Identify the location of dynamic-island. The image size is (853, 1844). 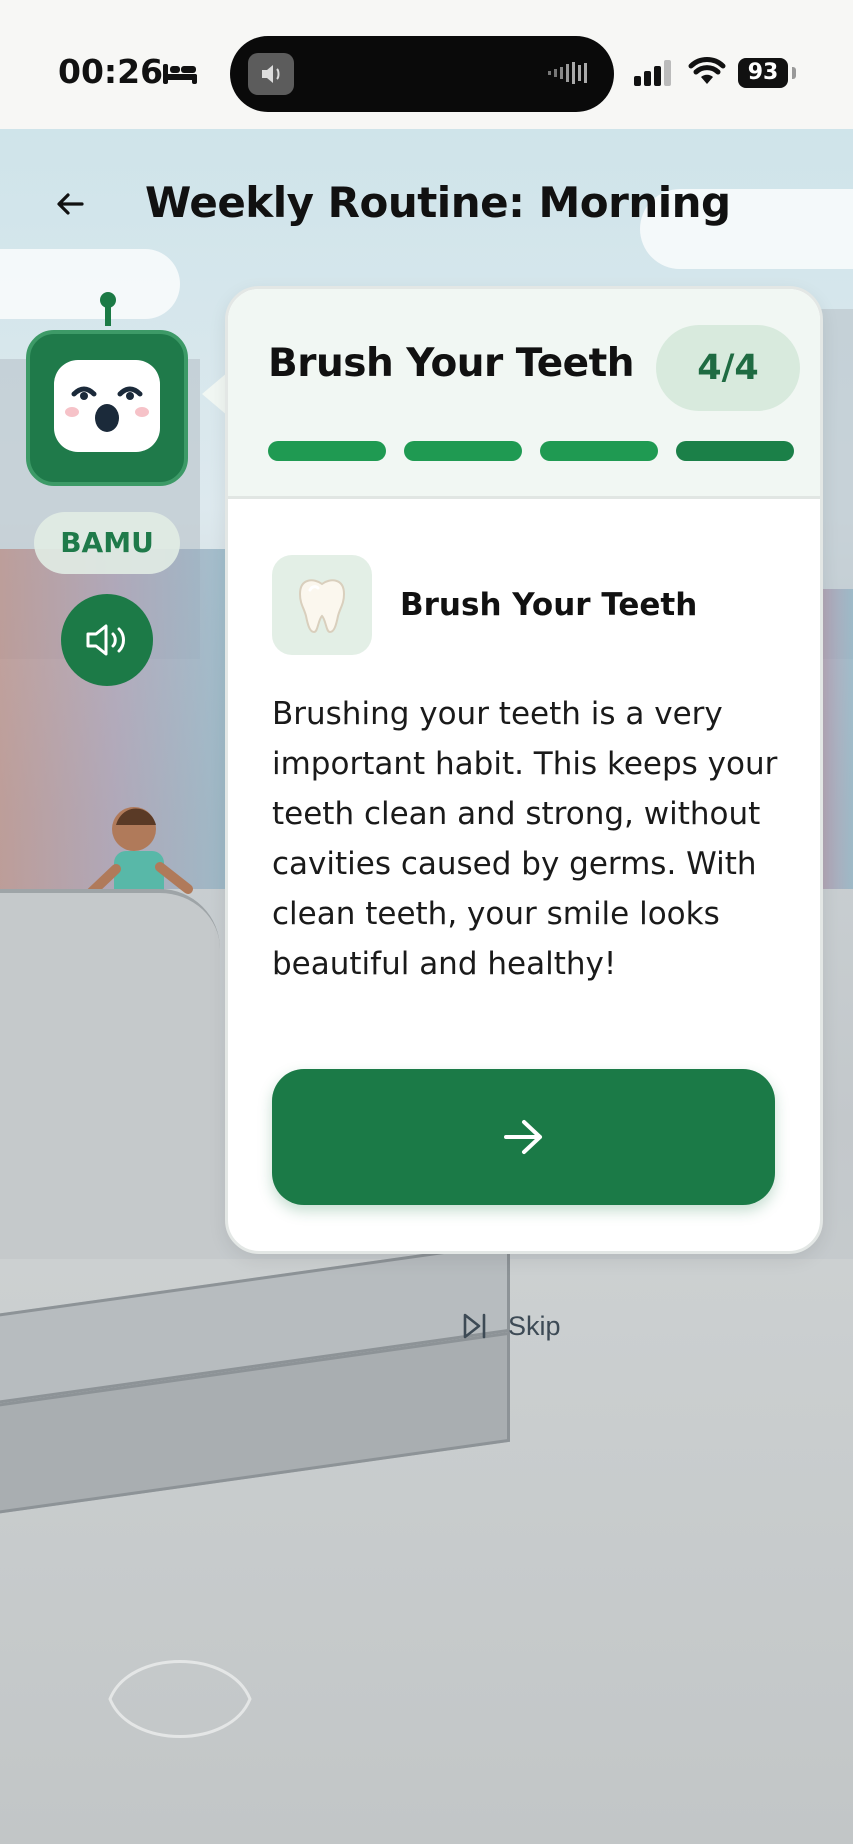
(422, 74).